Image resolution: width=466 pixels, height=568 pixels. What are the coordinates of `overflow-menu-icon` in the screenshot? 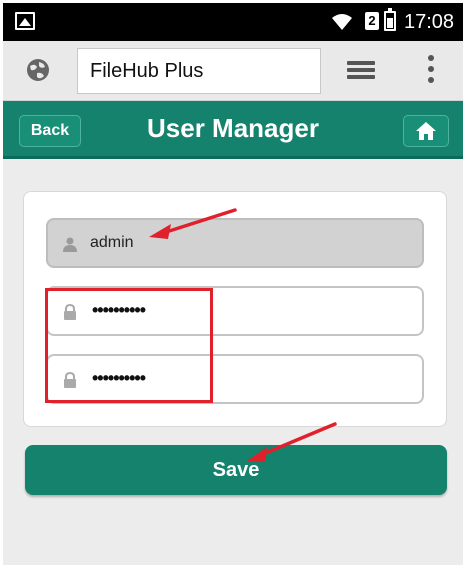 It's located at (431, 71).